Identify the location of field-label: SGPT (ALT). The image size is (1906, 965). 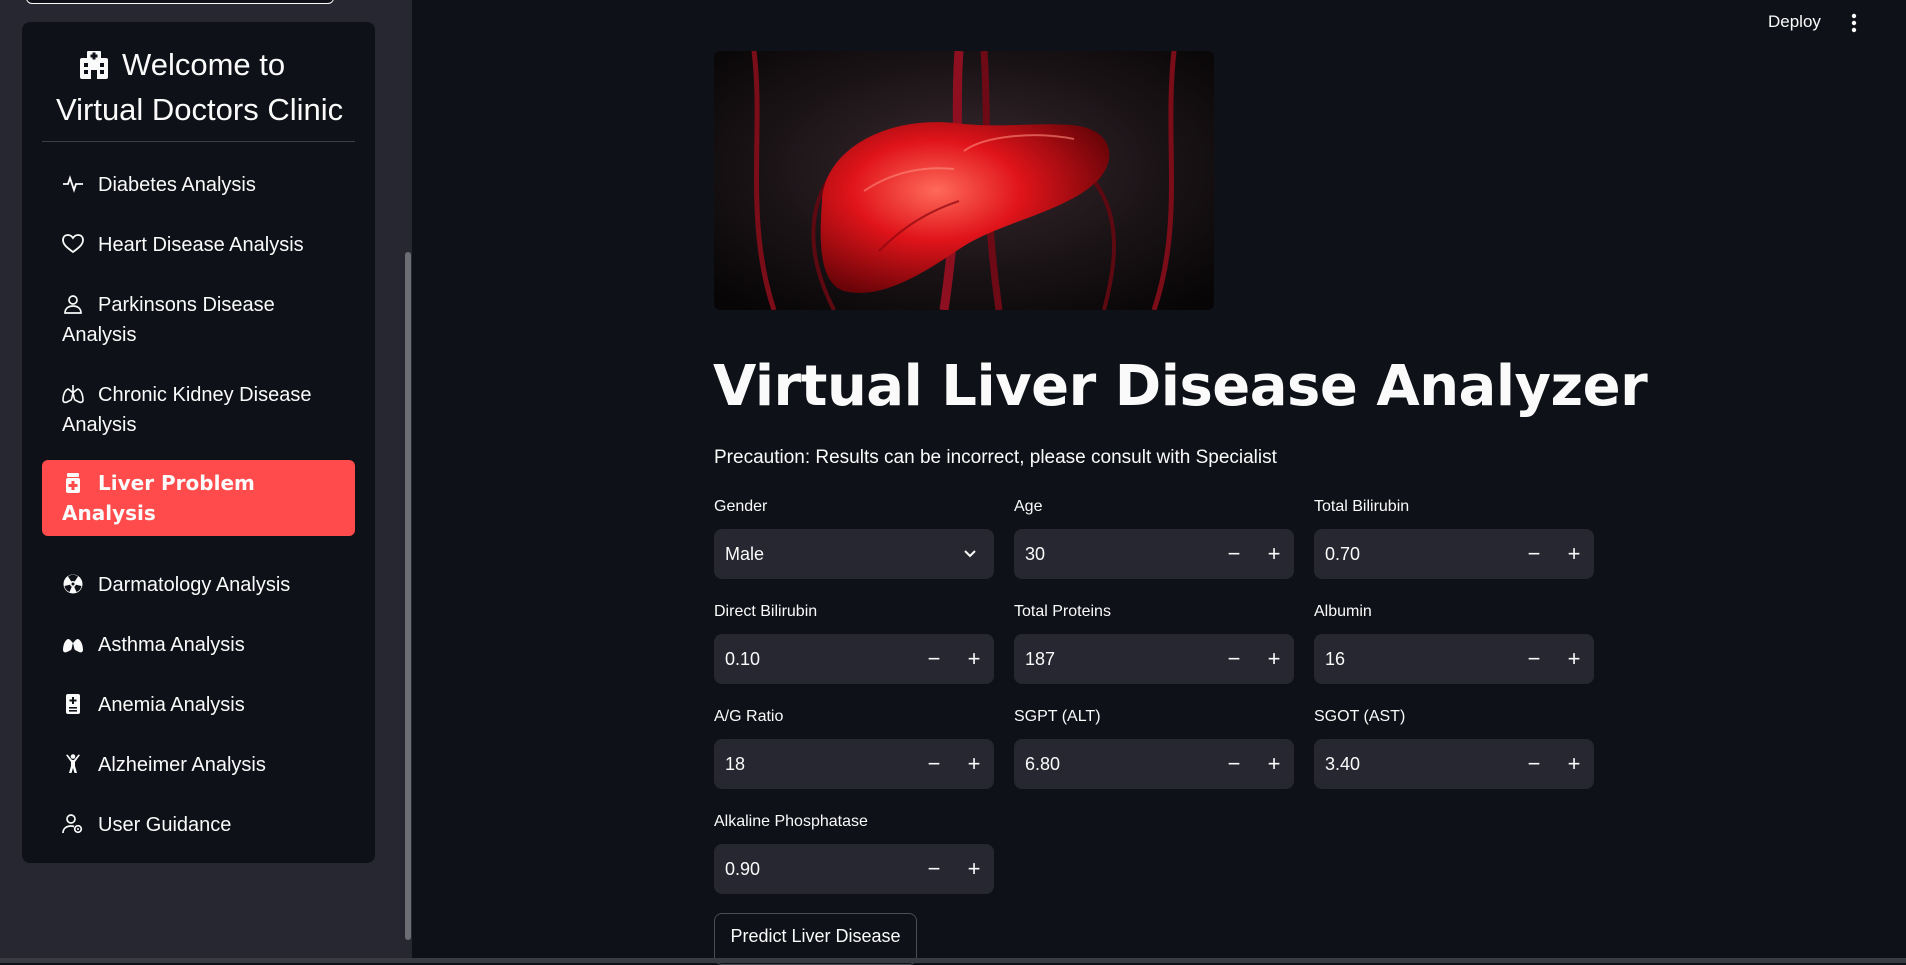
(1057, 716).